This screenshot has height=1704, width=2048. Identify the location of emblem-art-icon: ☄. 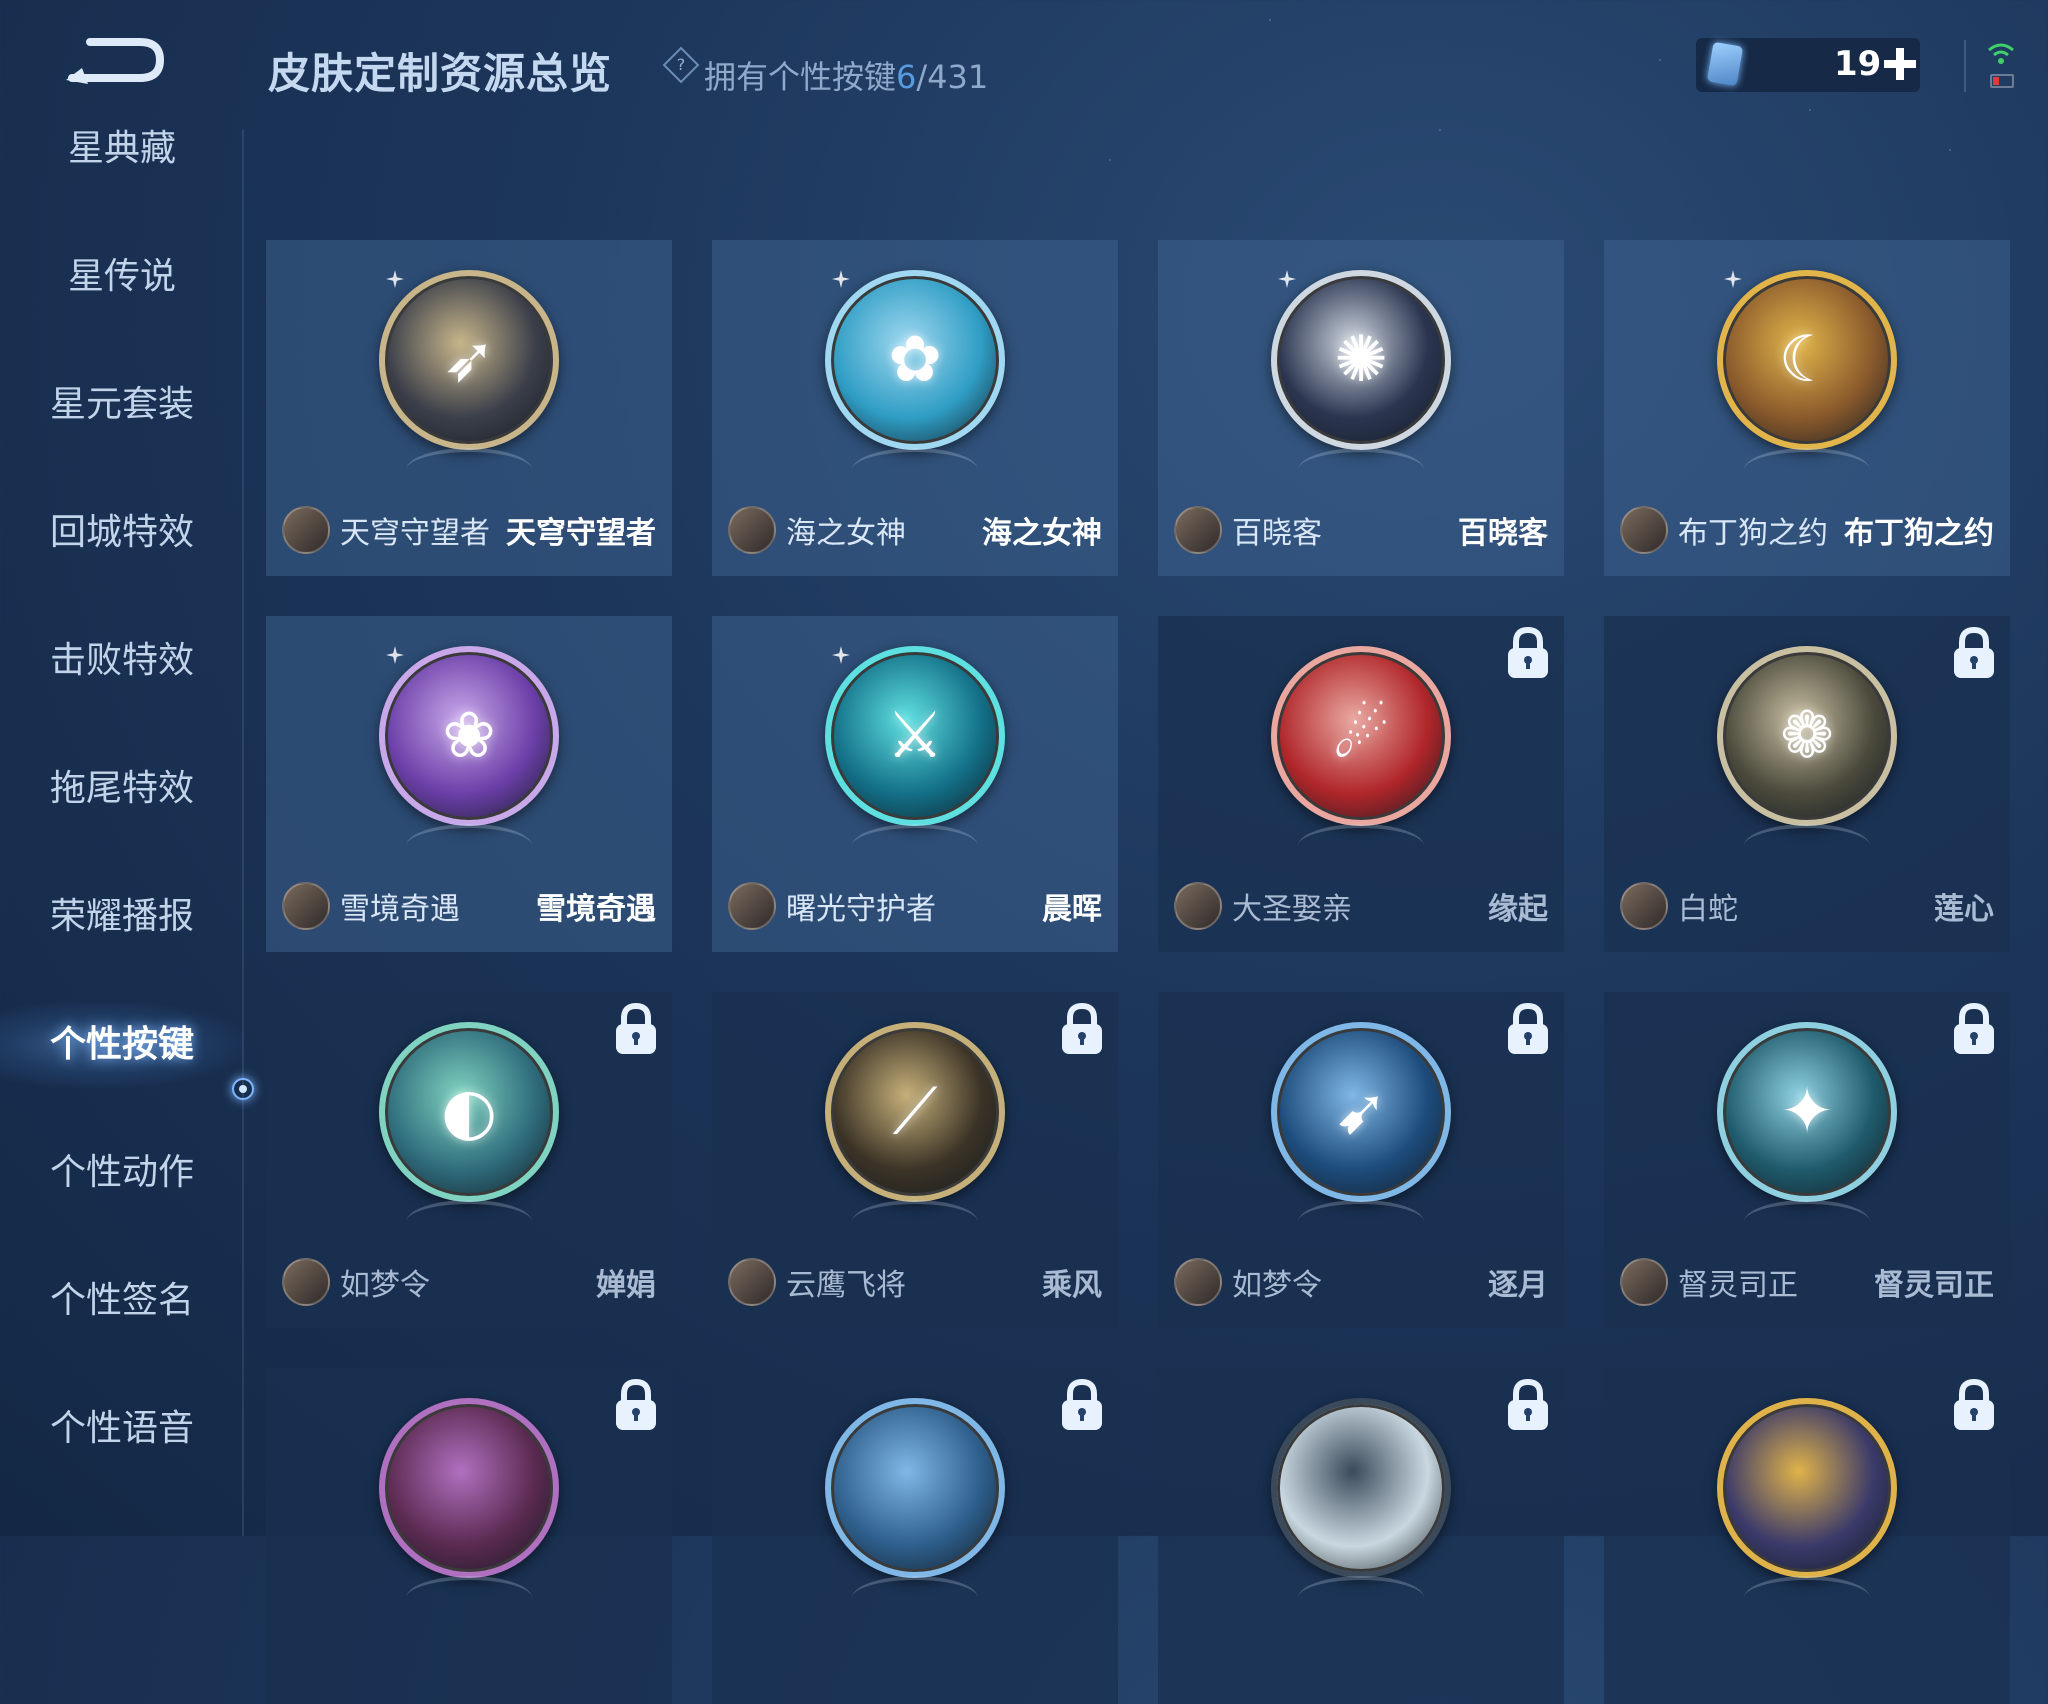
(1361, 736).